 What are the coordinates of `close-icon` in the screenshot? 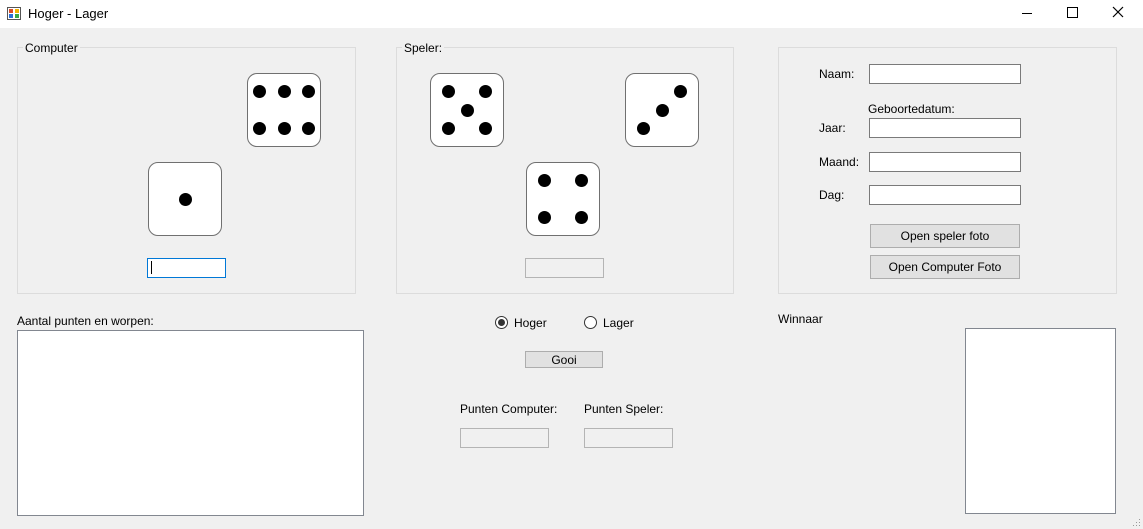 It's located at (1118, 12).